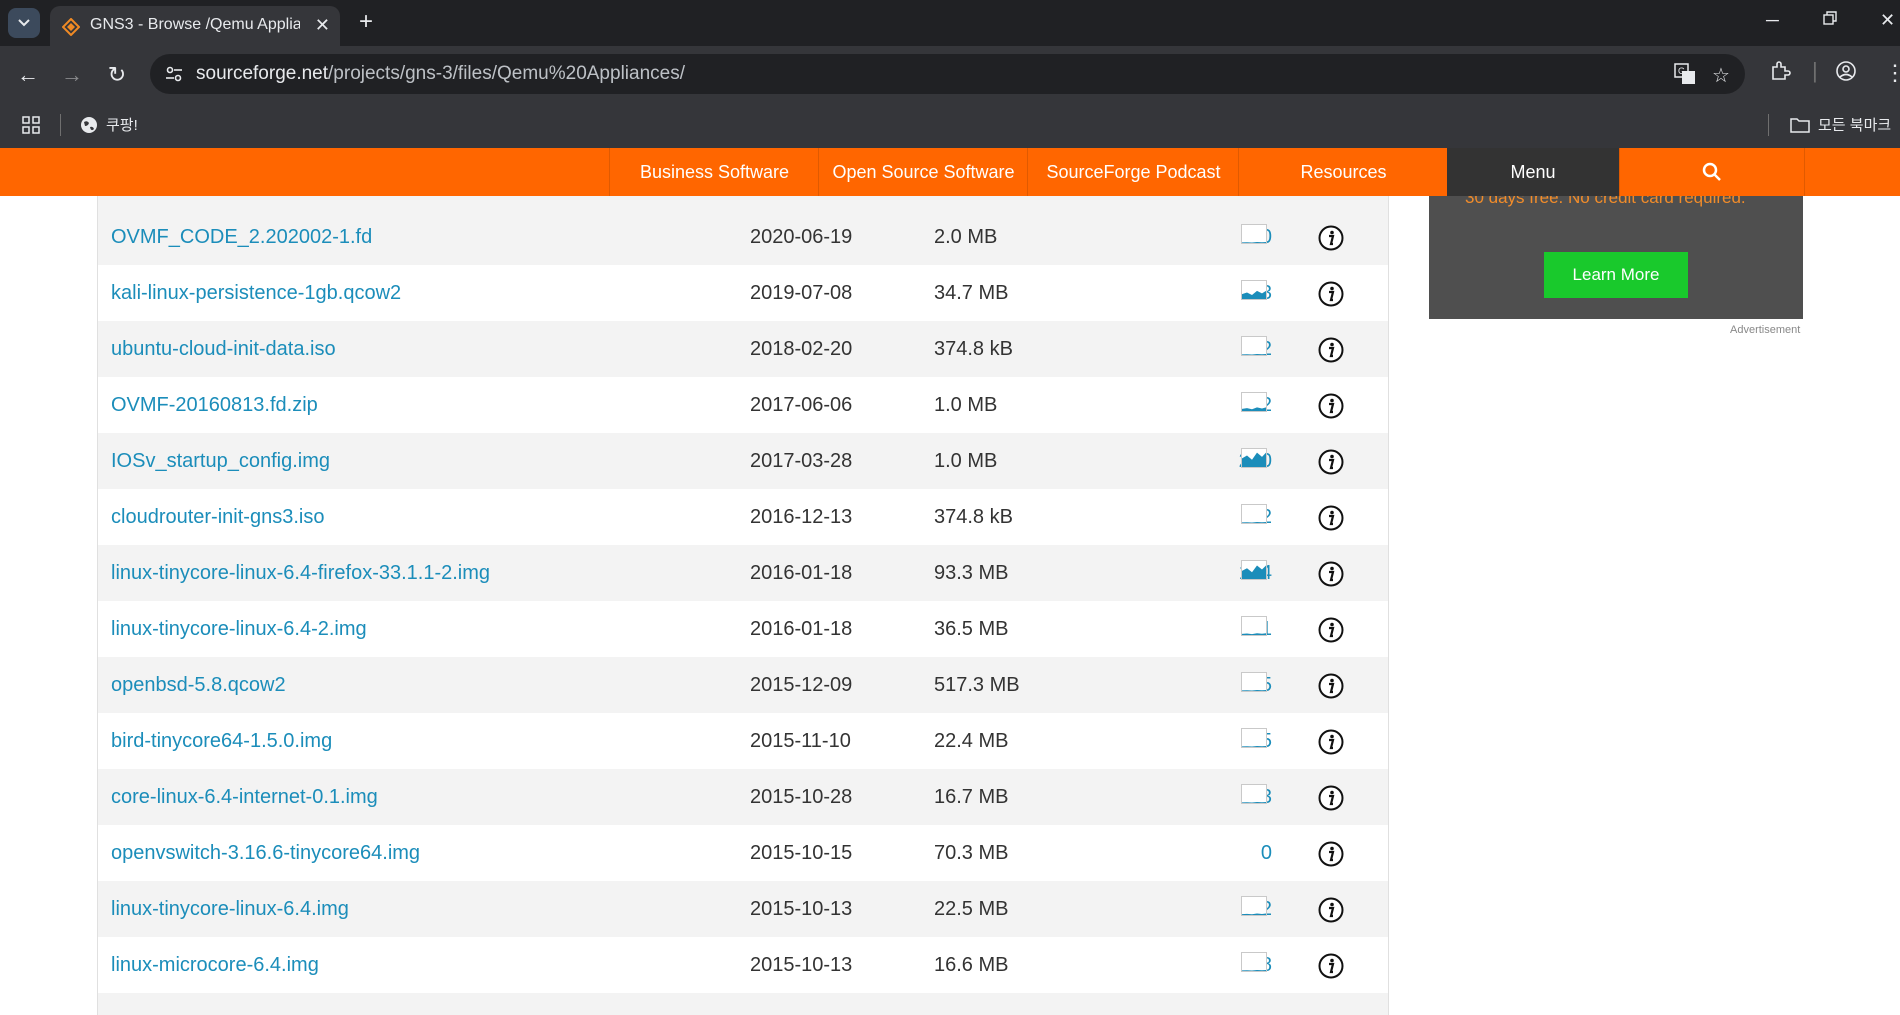 Image resolution: width=1900 pixels, height=1015 pixels. What do you see at coordinates (198, 685) in the screenshot?
I see `file-name-link: openbsd-5.8.qcow2` at bounding box center [198, 685].